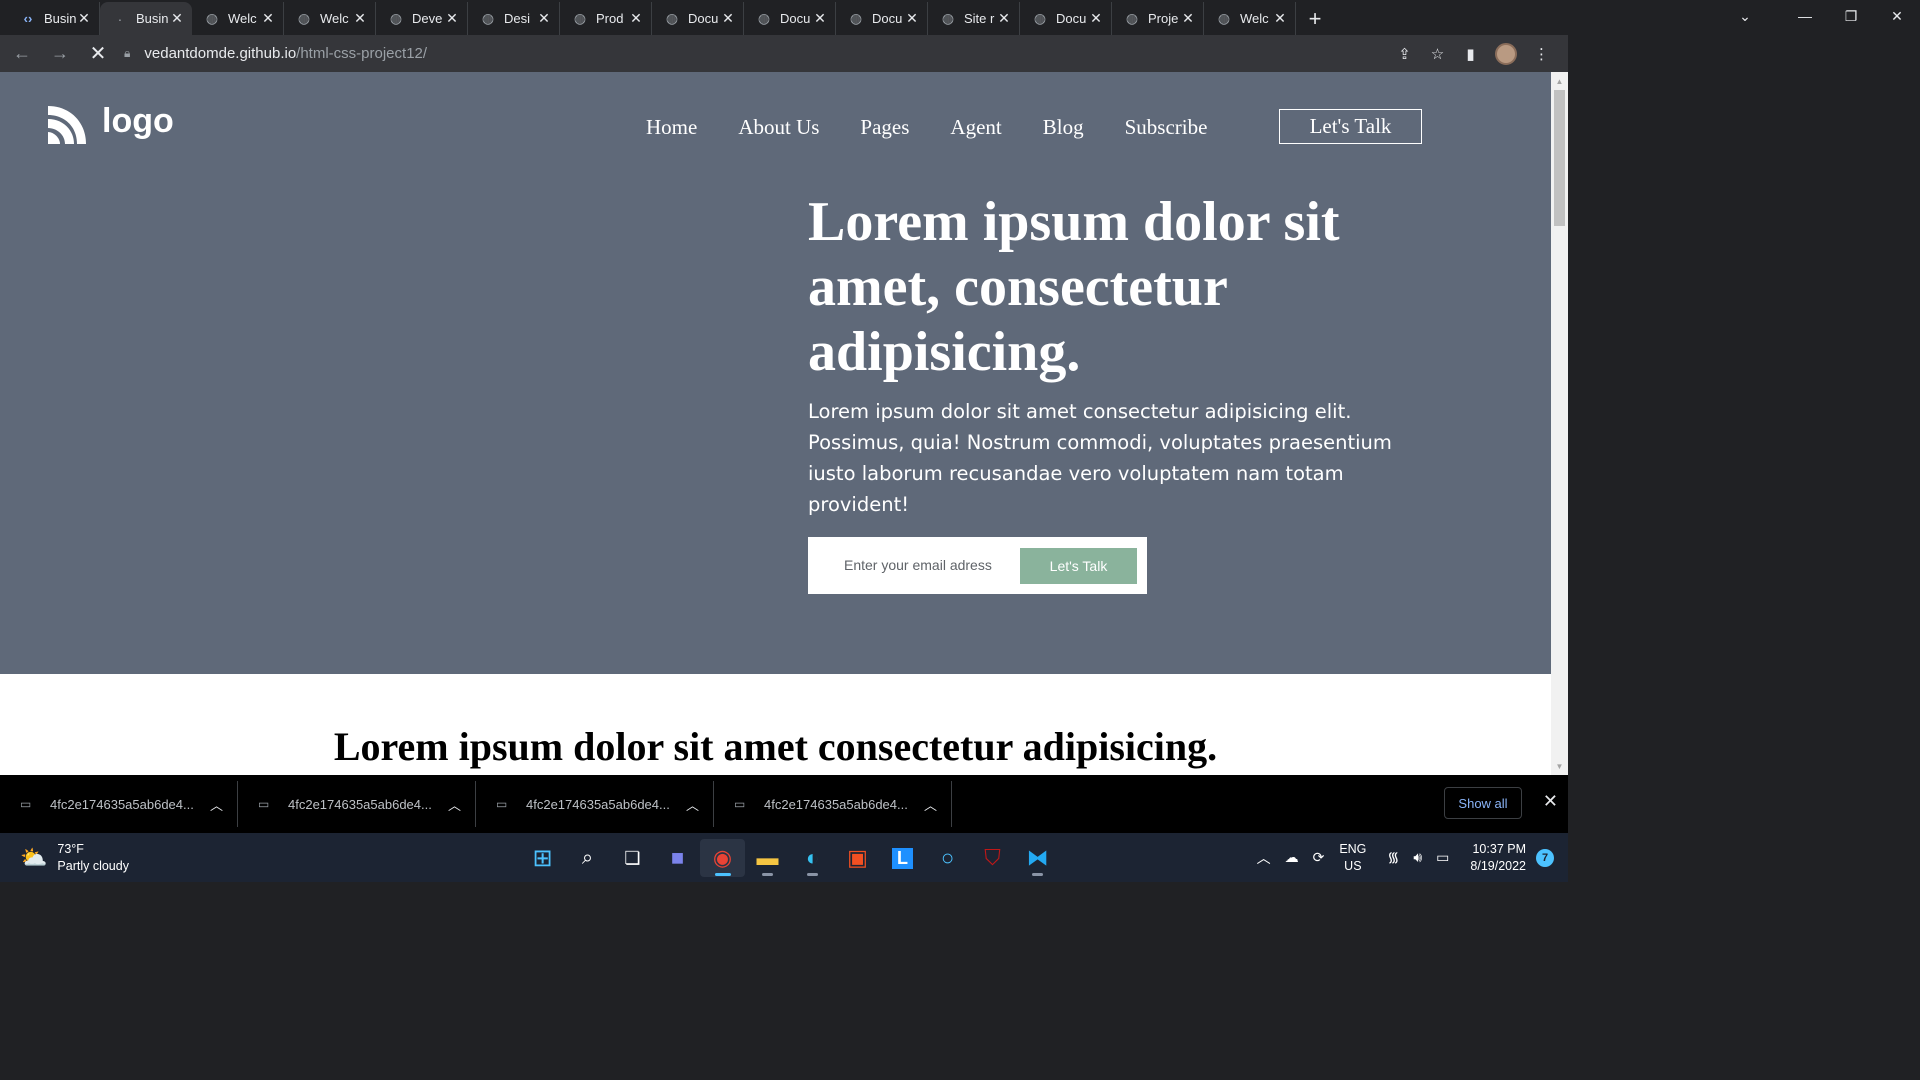 The width and height of the screenshot is (1920, 1080). I want to click on nav-link-agent: Agent, so click(975, 127).